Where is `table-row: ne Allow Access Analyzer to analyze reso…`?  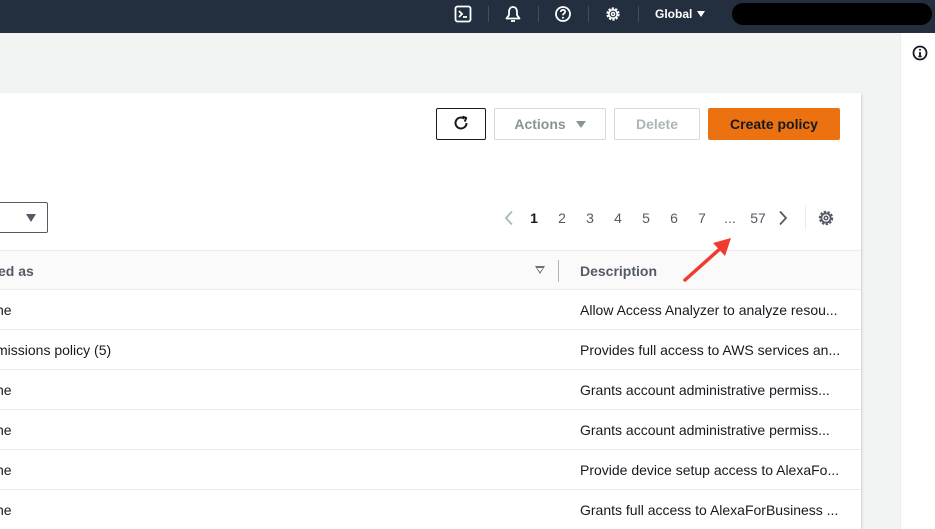
table-row: ne Allow Access Analyzer to analyze reso… is located at coordinates (430, 310).